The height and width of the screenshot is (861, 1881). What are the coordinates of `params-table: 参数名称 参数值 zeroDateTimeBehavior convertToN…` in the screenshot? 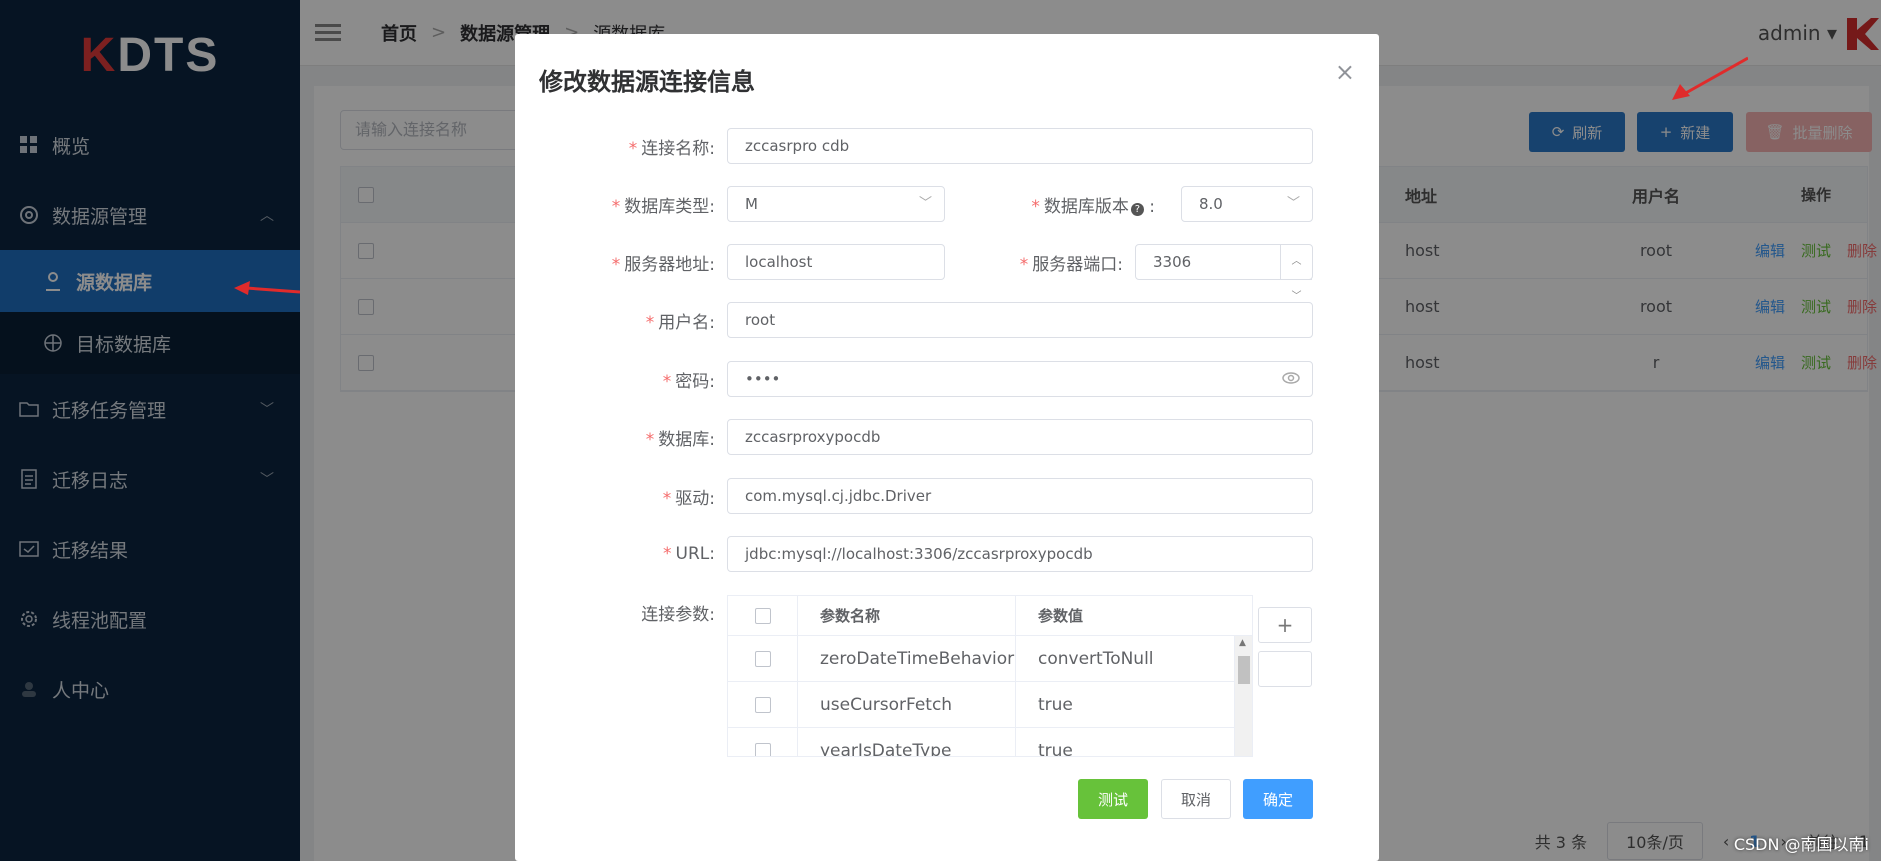 It's located at (990, 676).